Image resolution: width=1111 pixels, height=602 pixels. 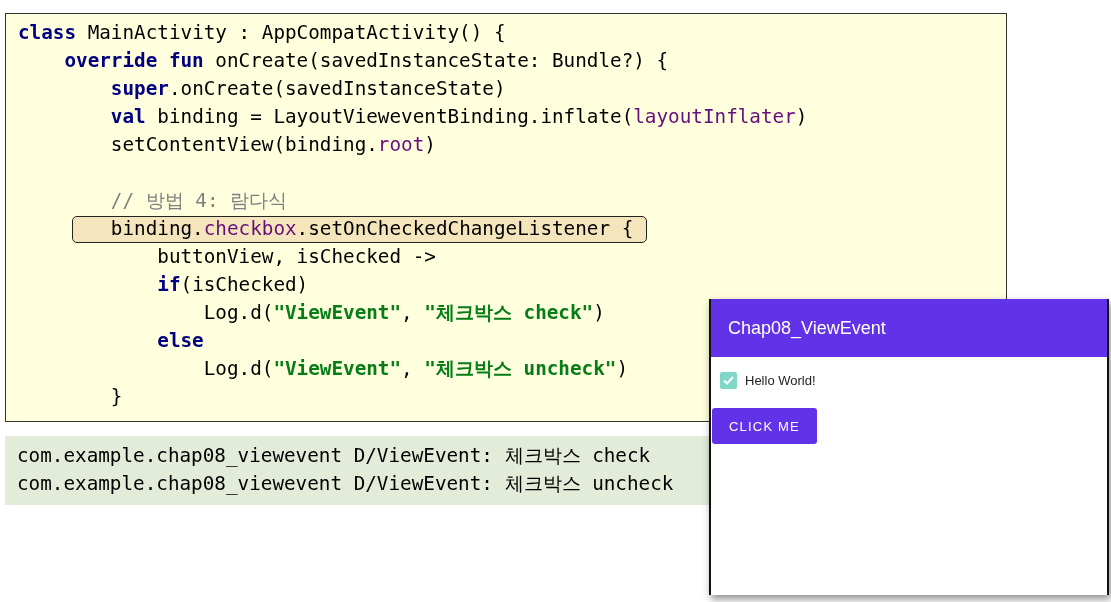 What do you see at coordinates (366, 61) in the screenshot?
I see `code-line: override fun onCreate(savedInstanceState: Bundle?) {` at bounding box center [366, 61].